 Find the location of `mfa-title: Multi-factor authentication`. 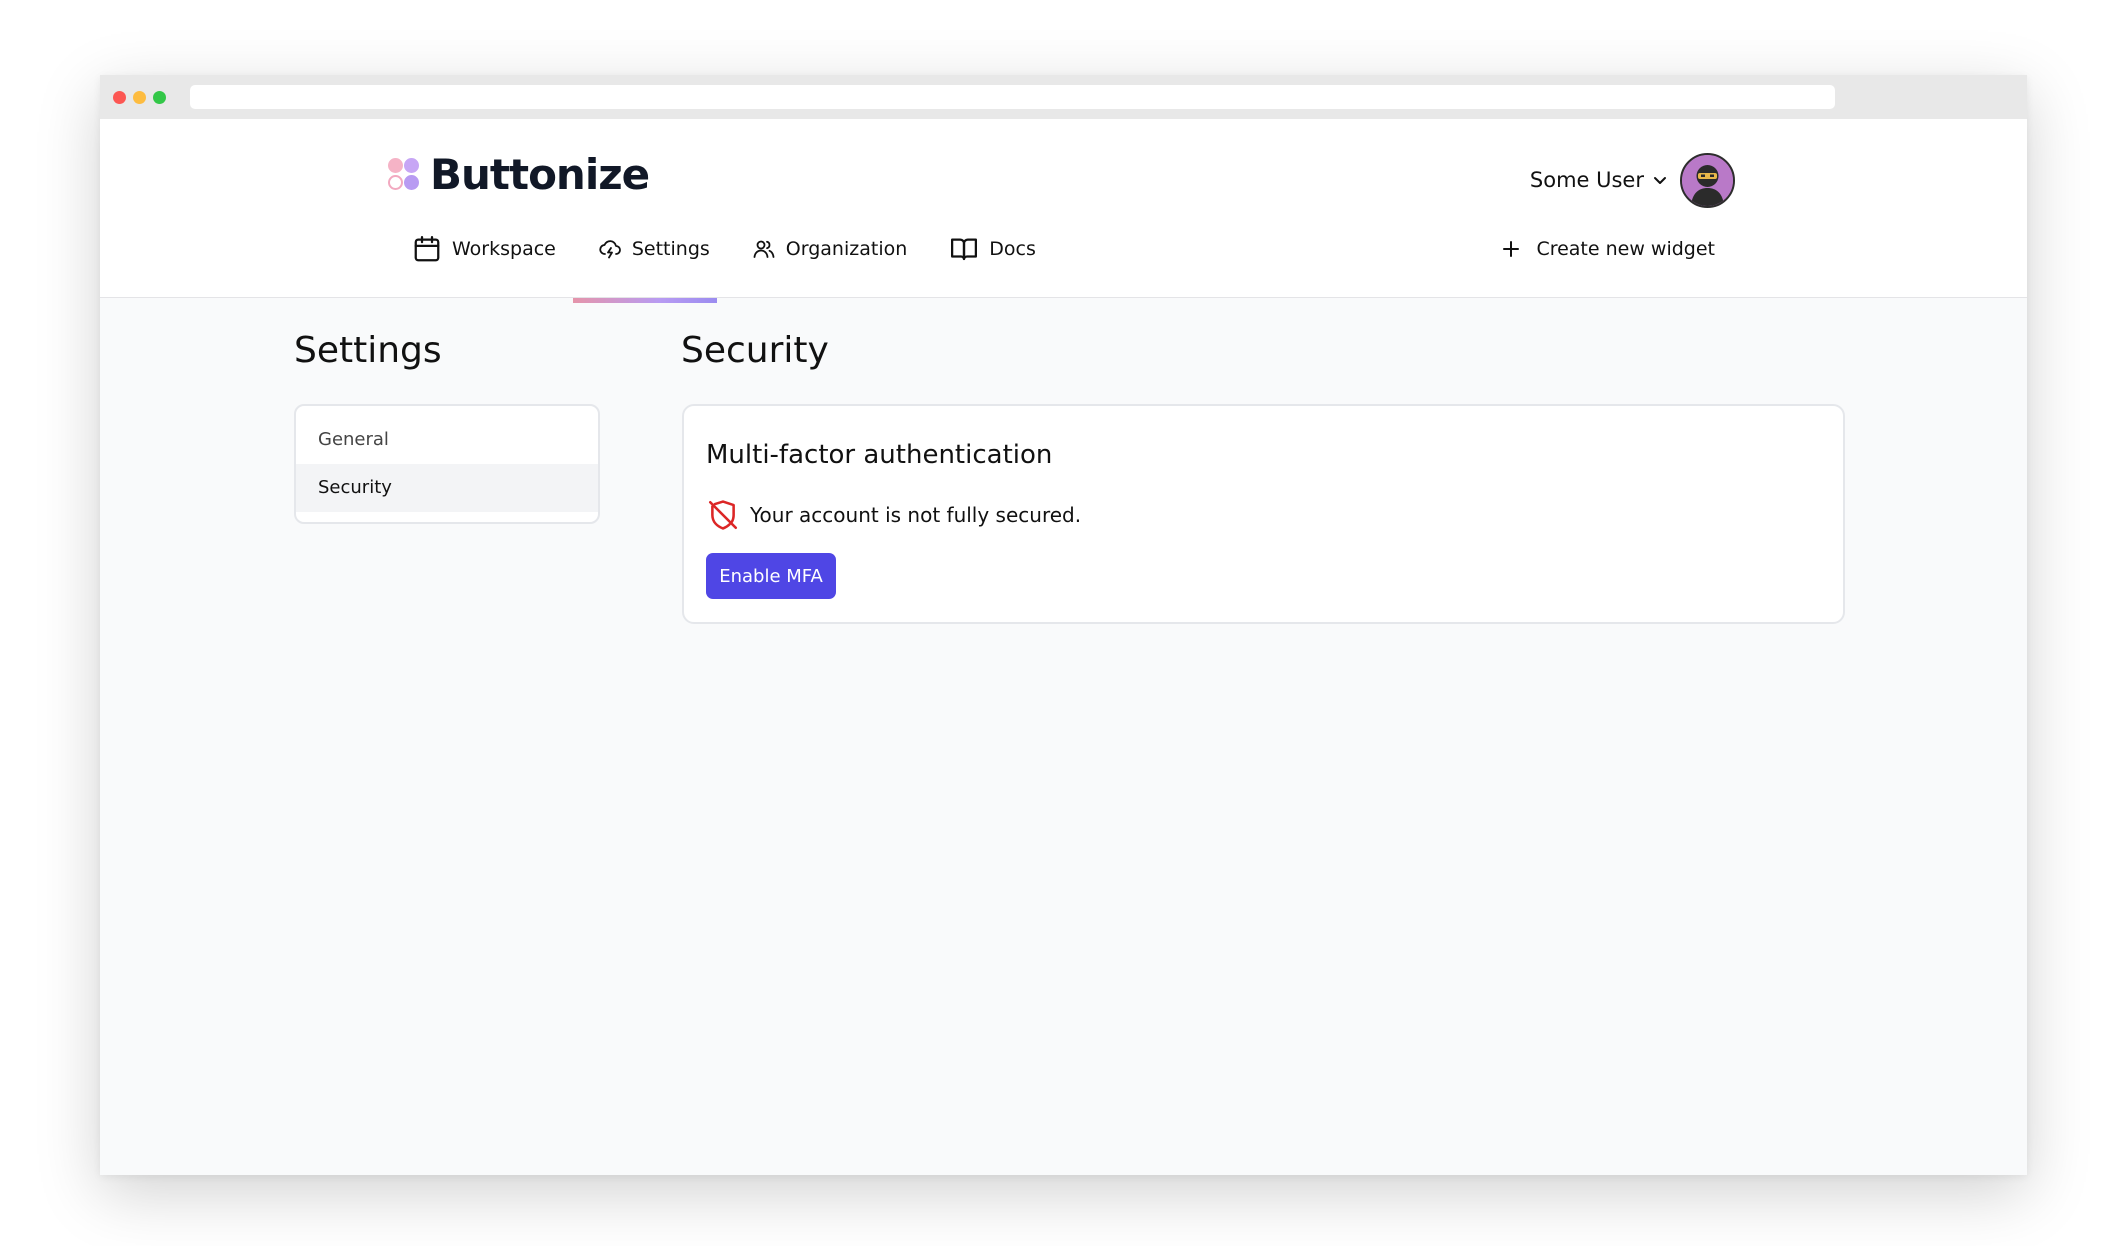

mfa-title: Multi-factor authentication is located at coordinates (879, 455).